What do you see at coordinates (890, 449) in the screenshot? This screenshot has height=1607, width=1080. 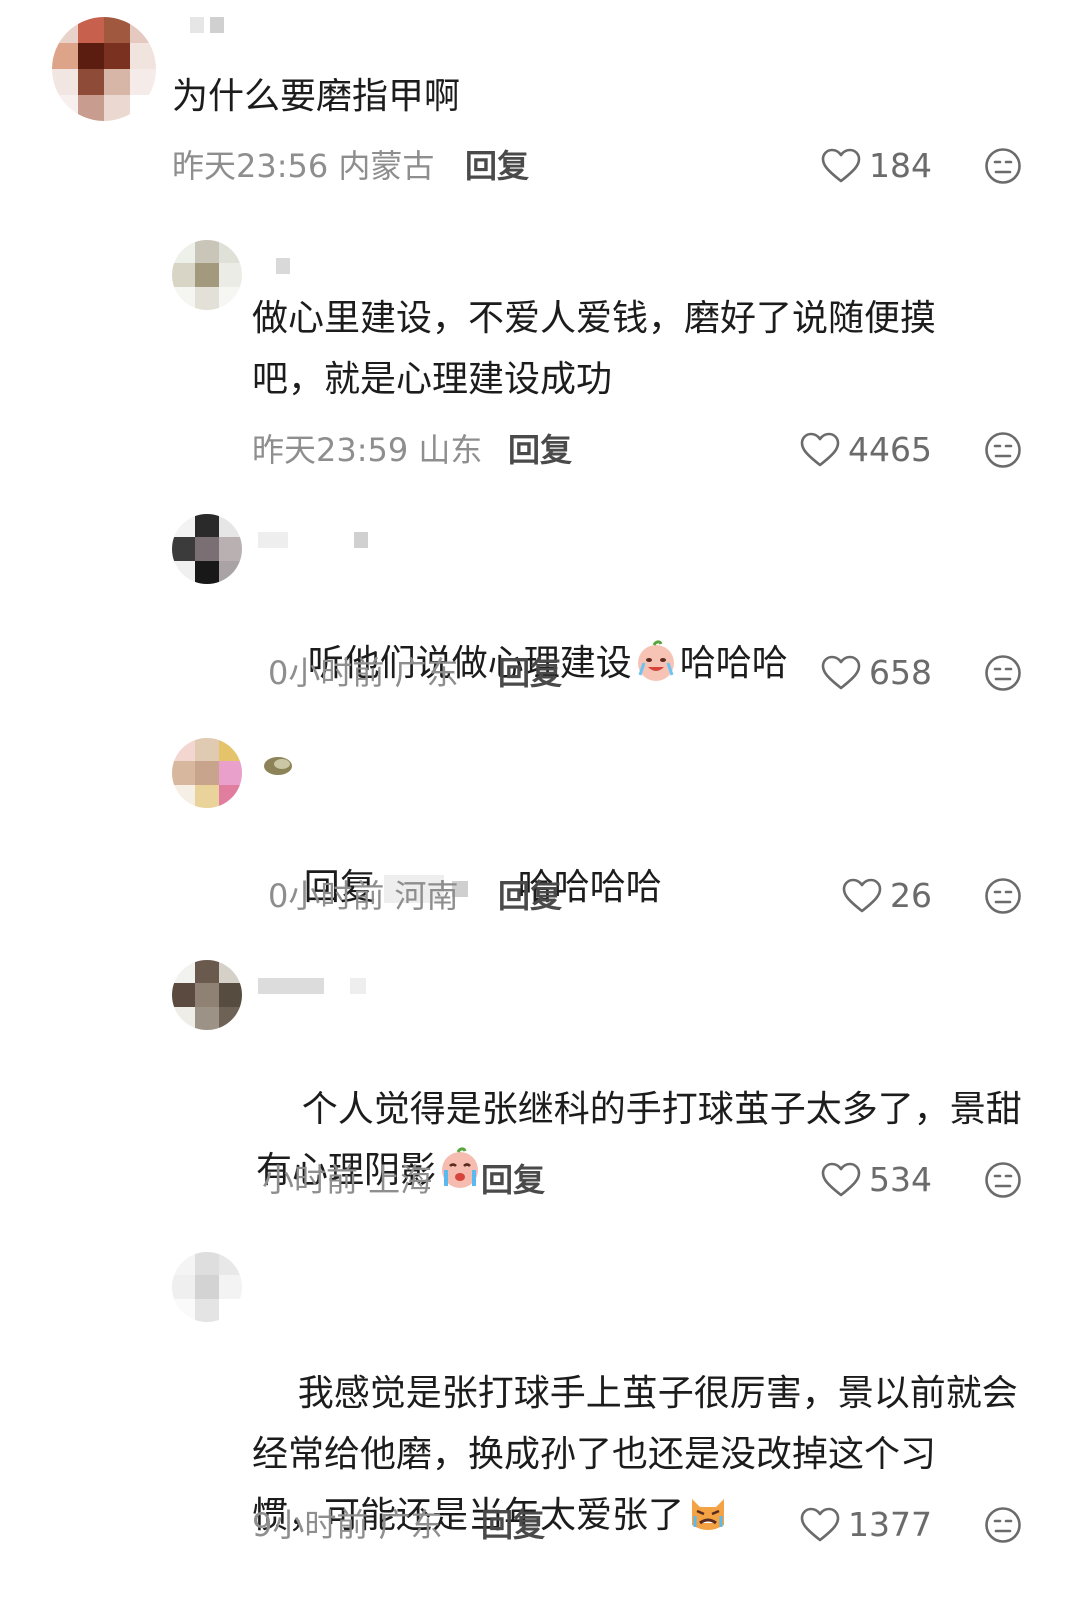 I see `like-count: 4465` at bounding box center [890, 449].